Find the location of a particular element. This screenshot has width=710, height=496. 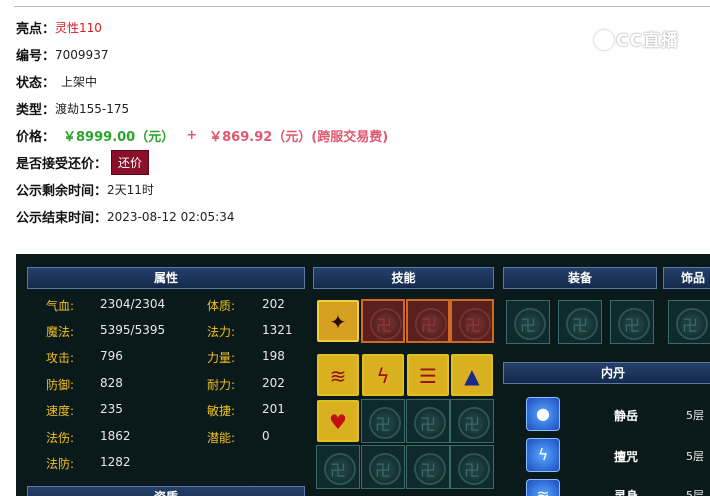

attr-mana-value: 1321 is located at coordinates (277, 330).